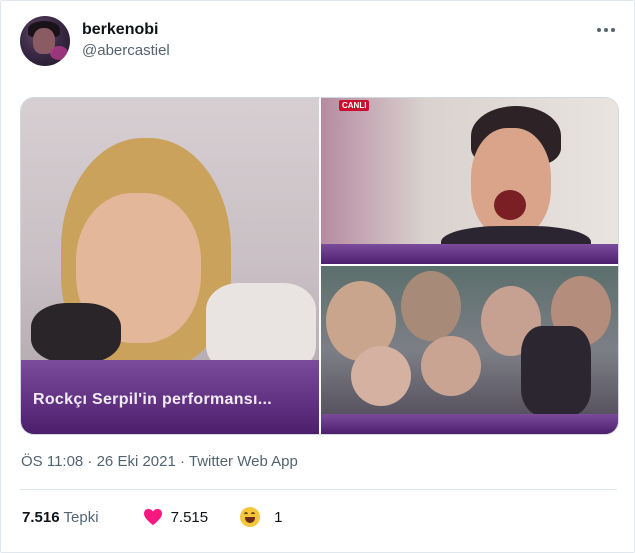 Image resolution: width=635 pixels, height=553 pixels. Describe the element at coordinates (469, 424) in the screenshot. I see `tv-banner-bottom` at that location.